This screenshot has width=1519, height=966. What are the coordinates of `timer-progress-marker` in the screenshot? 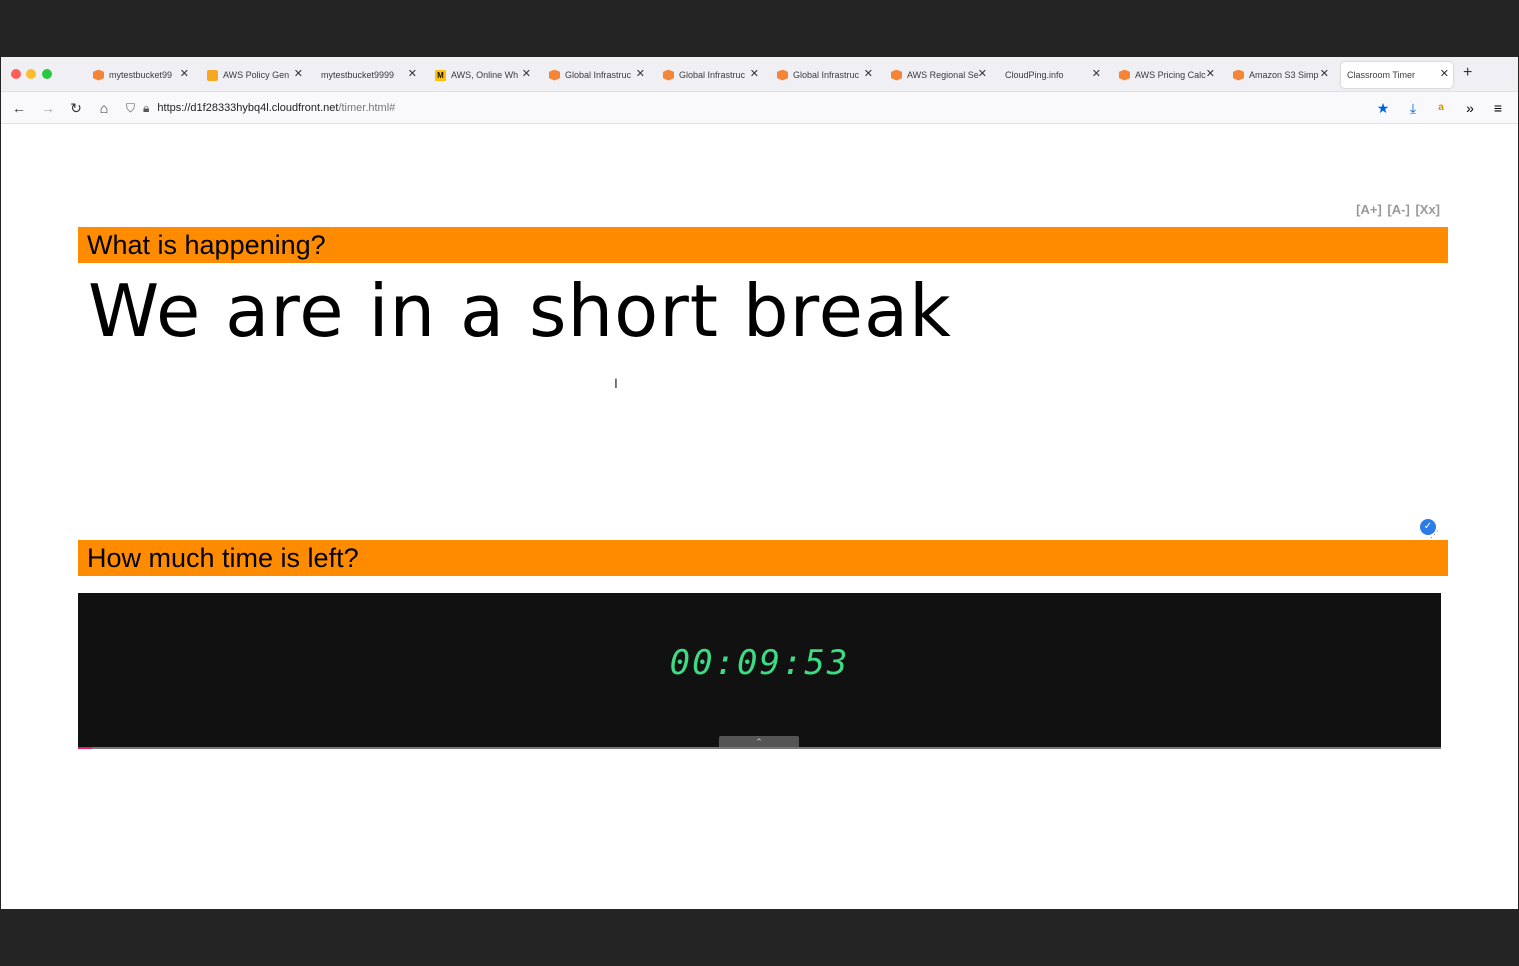 It's located at (85, 748).